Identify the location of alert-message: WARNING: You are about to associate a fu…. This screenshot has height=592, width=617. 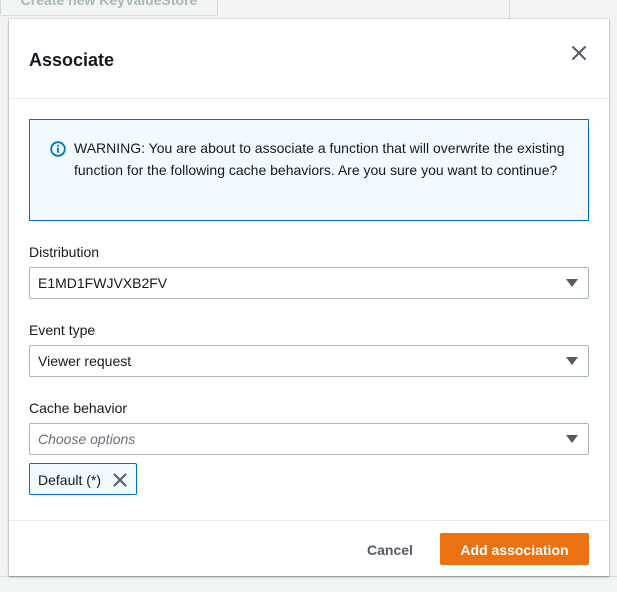
(319, 159).